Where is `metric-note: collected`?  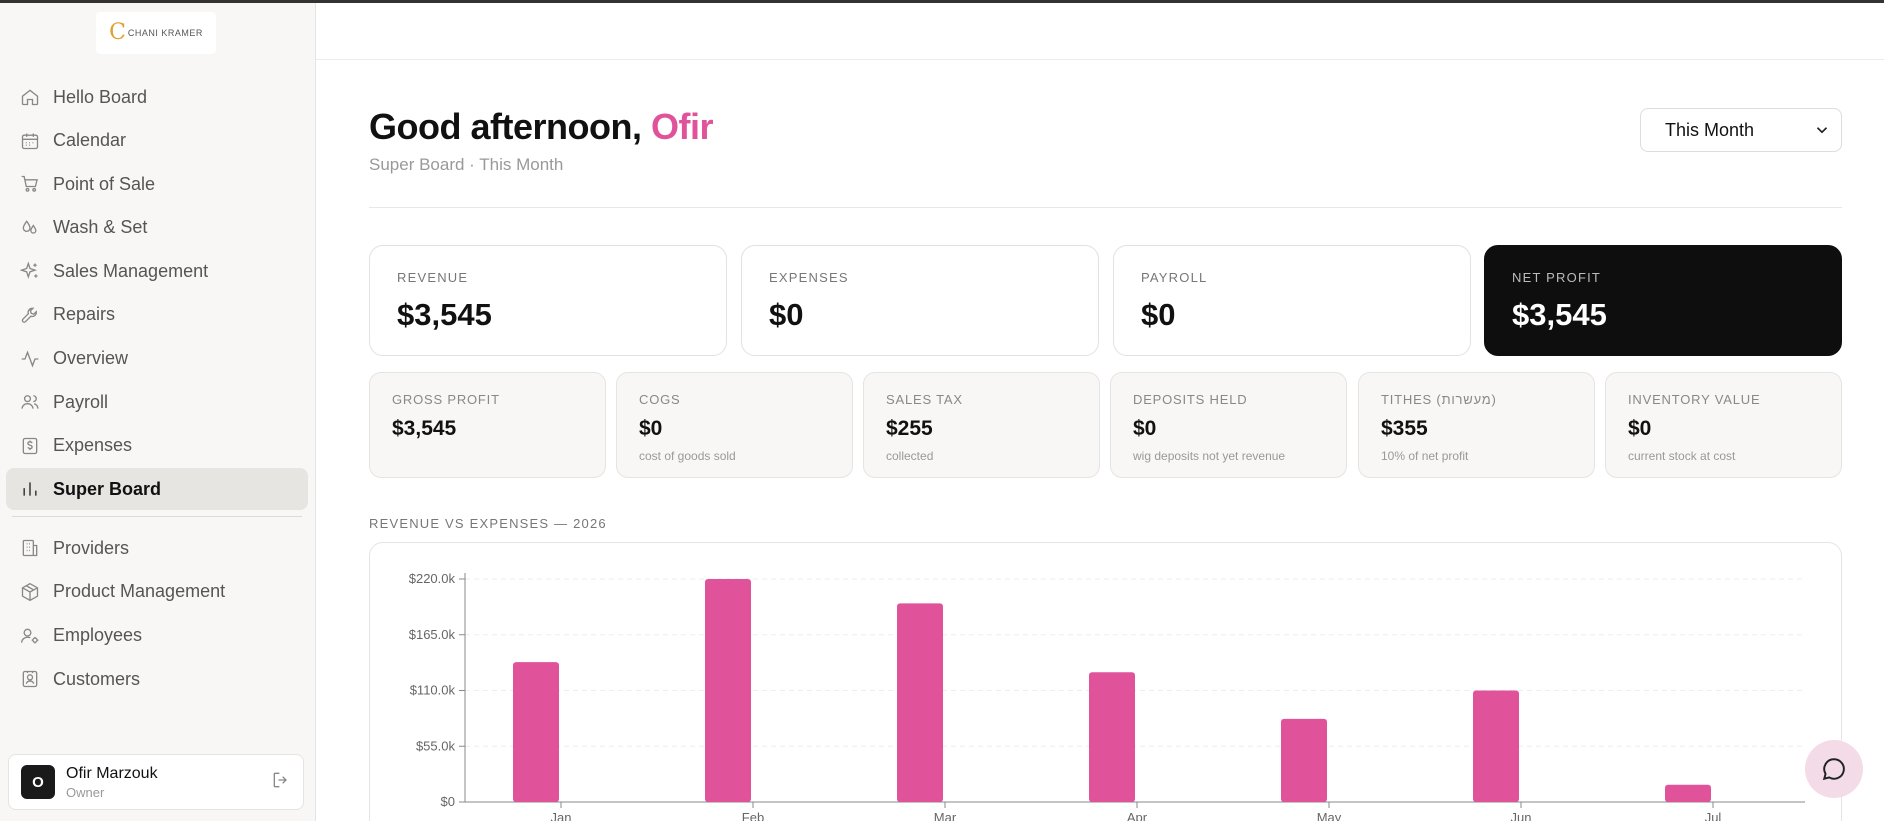
metric-note: collected is located at coordinates (910, 456).